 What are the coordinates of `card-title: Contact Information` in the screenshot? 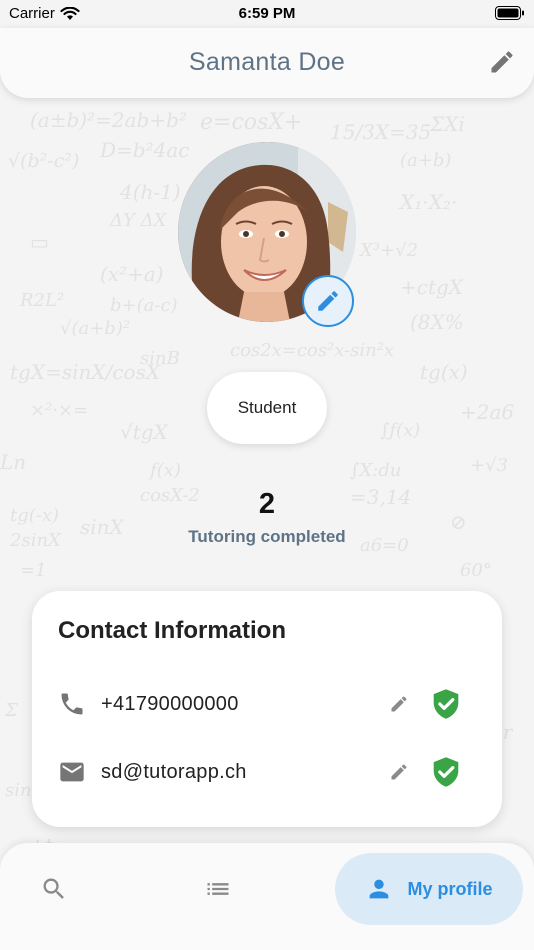 It's located at (172, 630).